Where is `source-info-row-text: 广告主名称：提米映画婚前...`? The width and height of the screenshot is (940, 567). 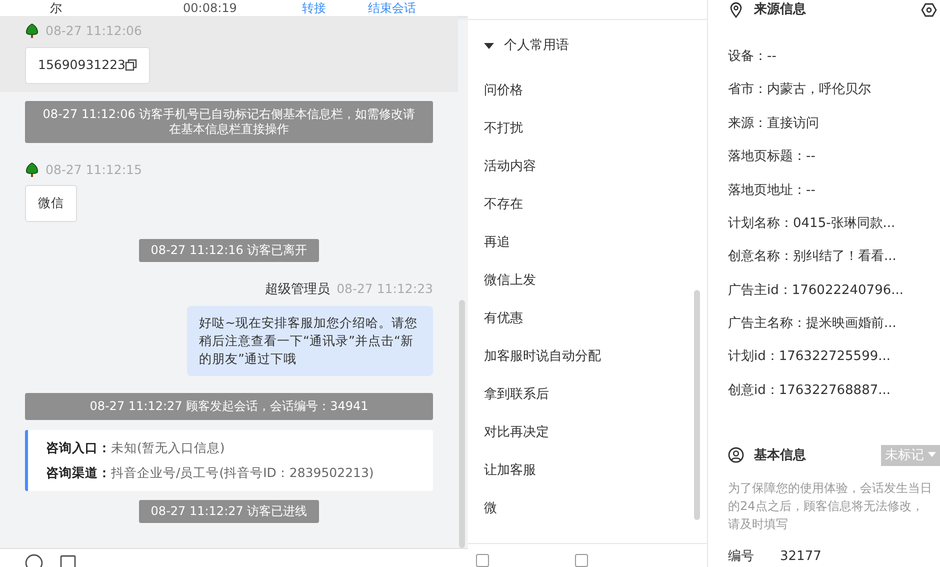 source-info-row-text: 广告主名称：提米映画婚前... is located at coordinates (813, 324).